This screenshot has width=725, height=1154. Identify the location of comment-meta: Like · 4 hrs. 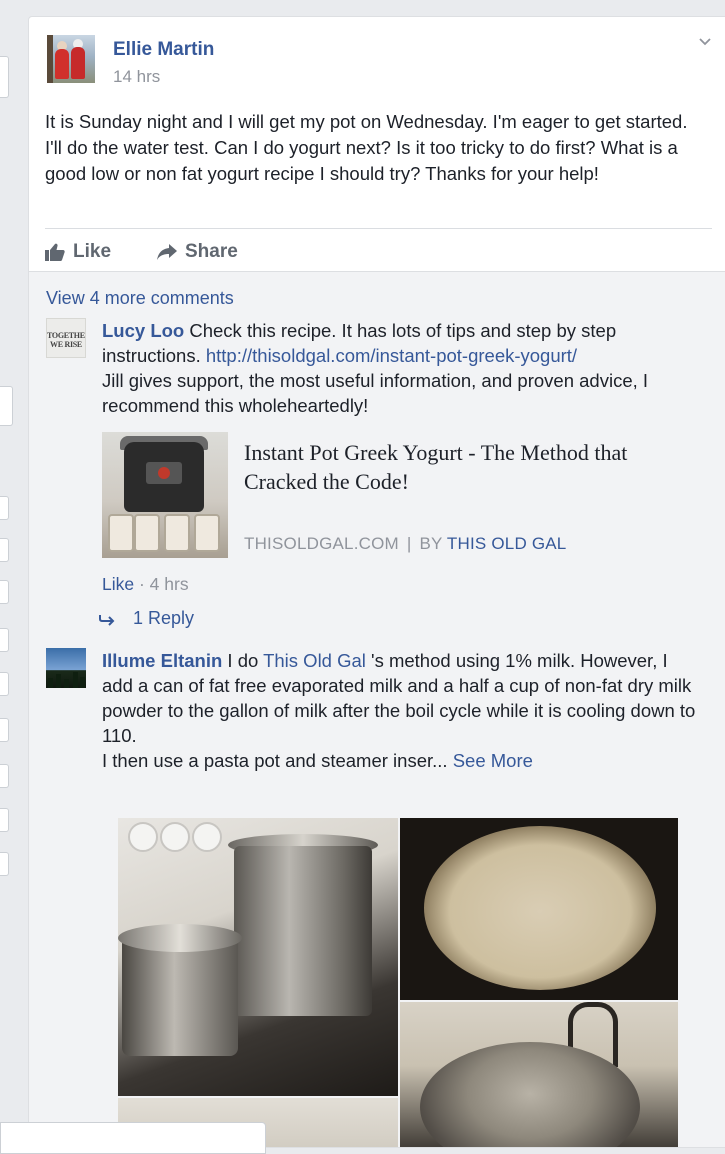
(145, 584).